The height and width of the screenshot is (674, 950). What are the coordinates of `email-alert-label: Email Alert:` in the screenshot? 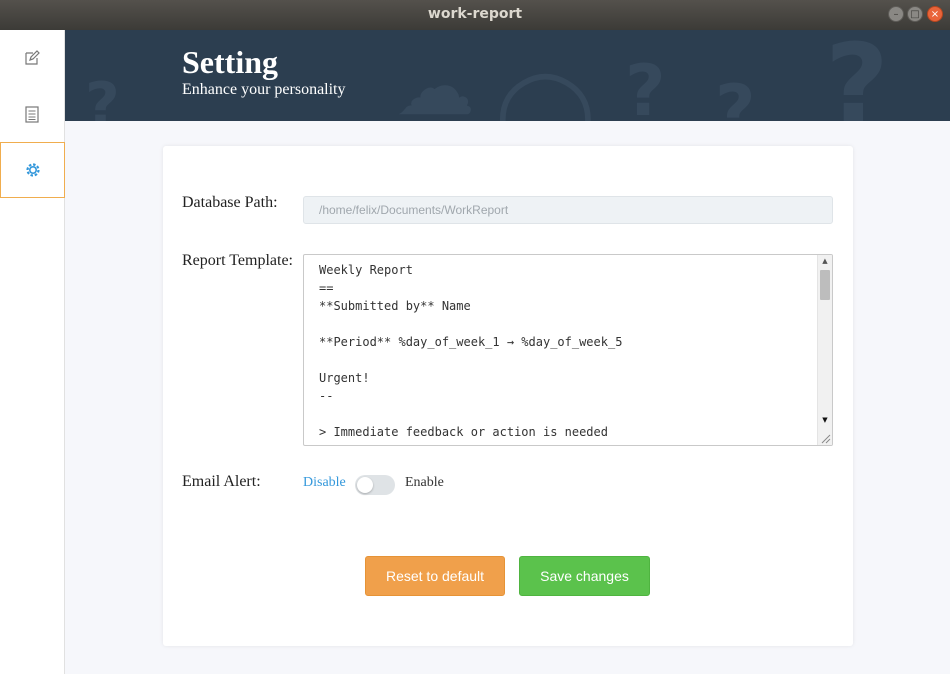 It's located at (221, 481).